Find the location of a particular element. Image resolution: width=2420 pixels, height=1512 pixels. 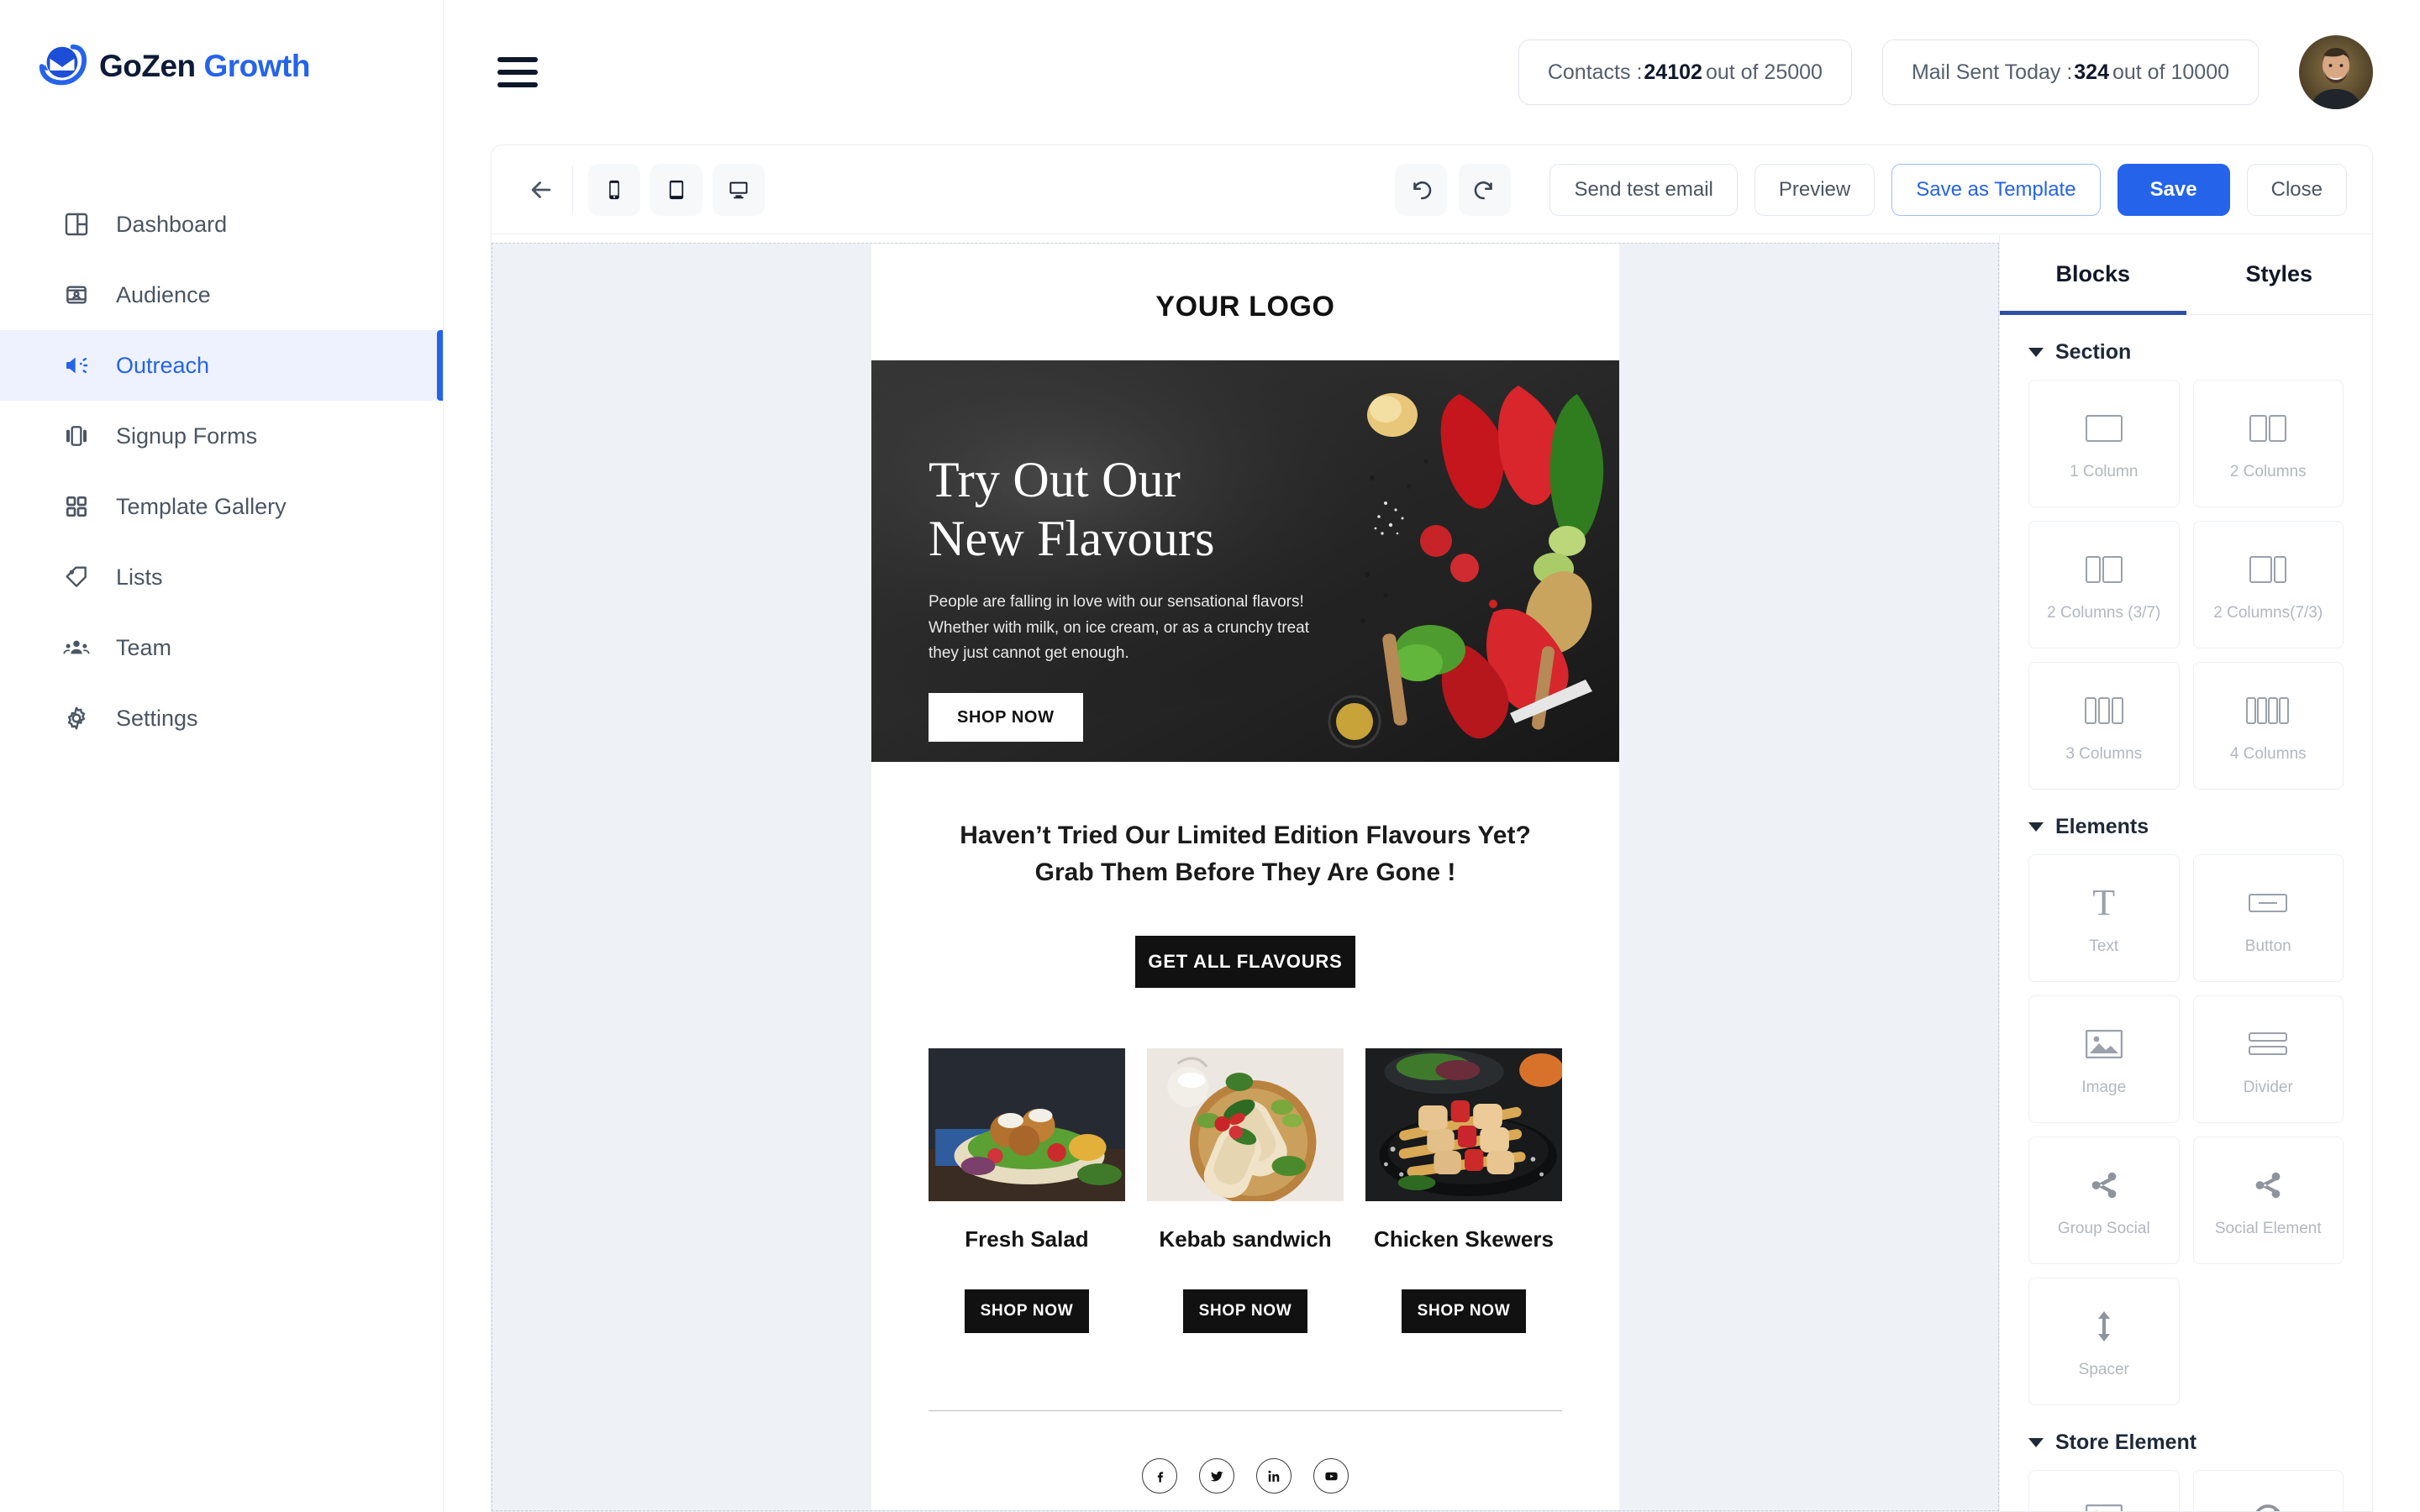

twitter-icon is located at coordinates (1216, 1476).